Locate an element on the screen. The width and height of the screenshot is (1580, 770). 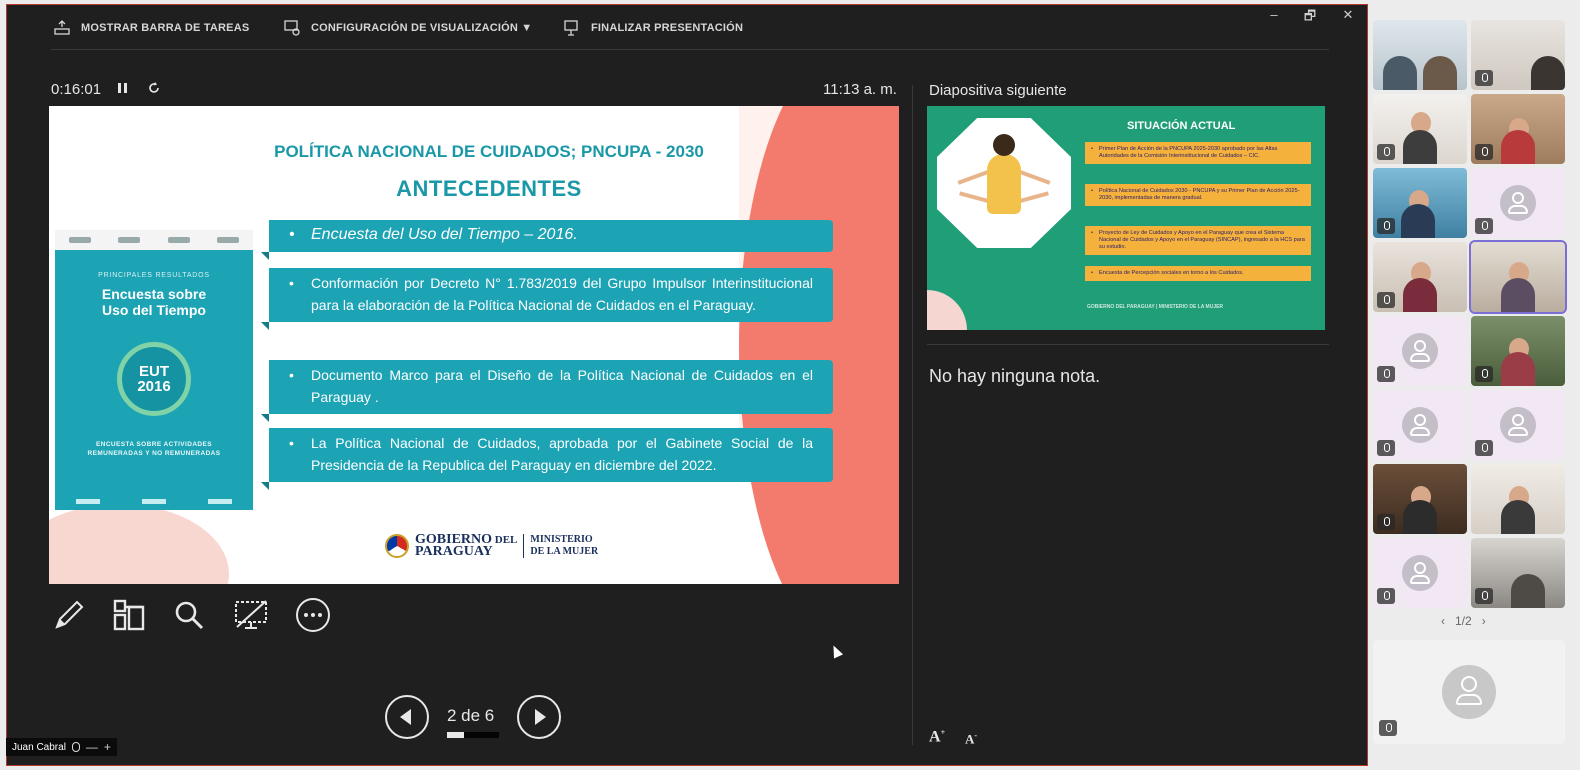
next-slide-title: SITUACIÓN ACTUAL is located at coordinates (1181, 126).